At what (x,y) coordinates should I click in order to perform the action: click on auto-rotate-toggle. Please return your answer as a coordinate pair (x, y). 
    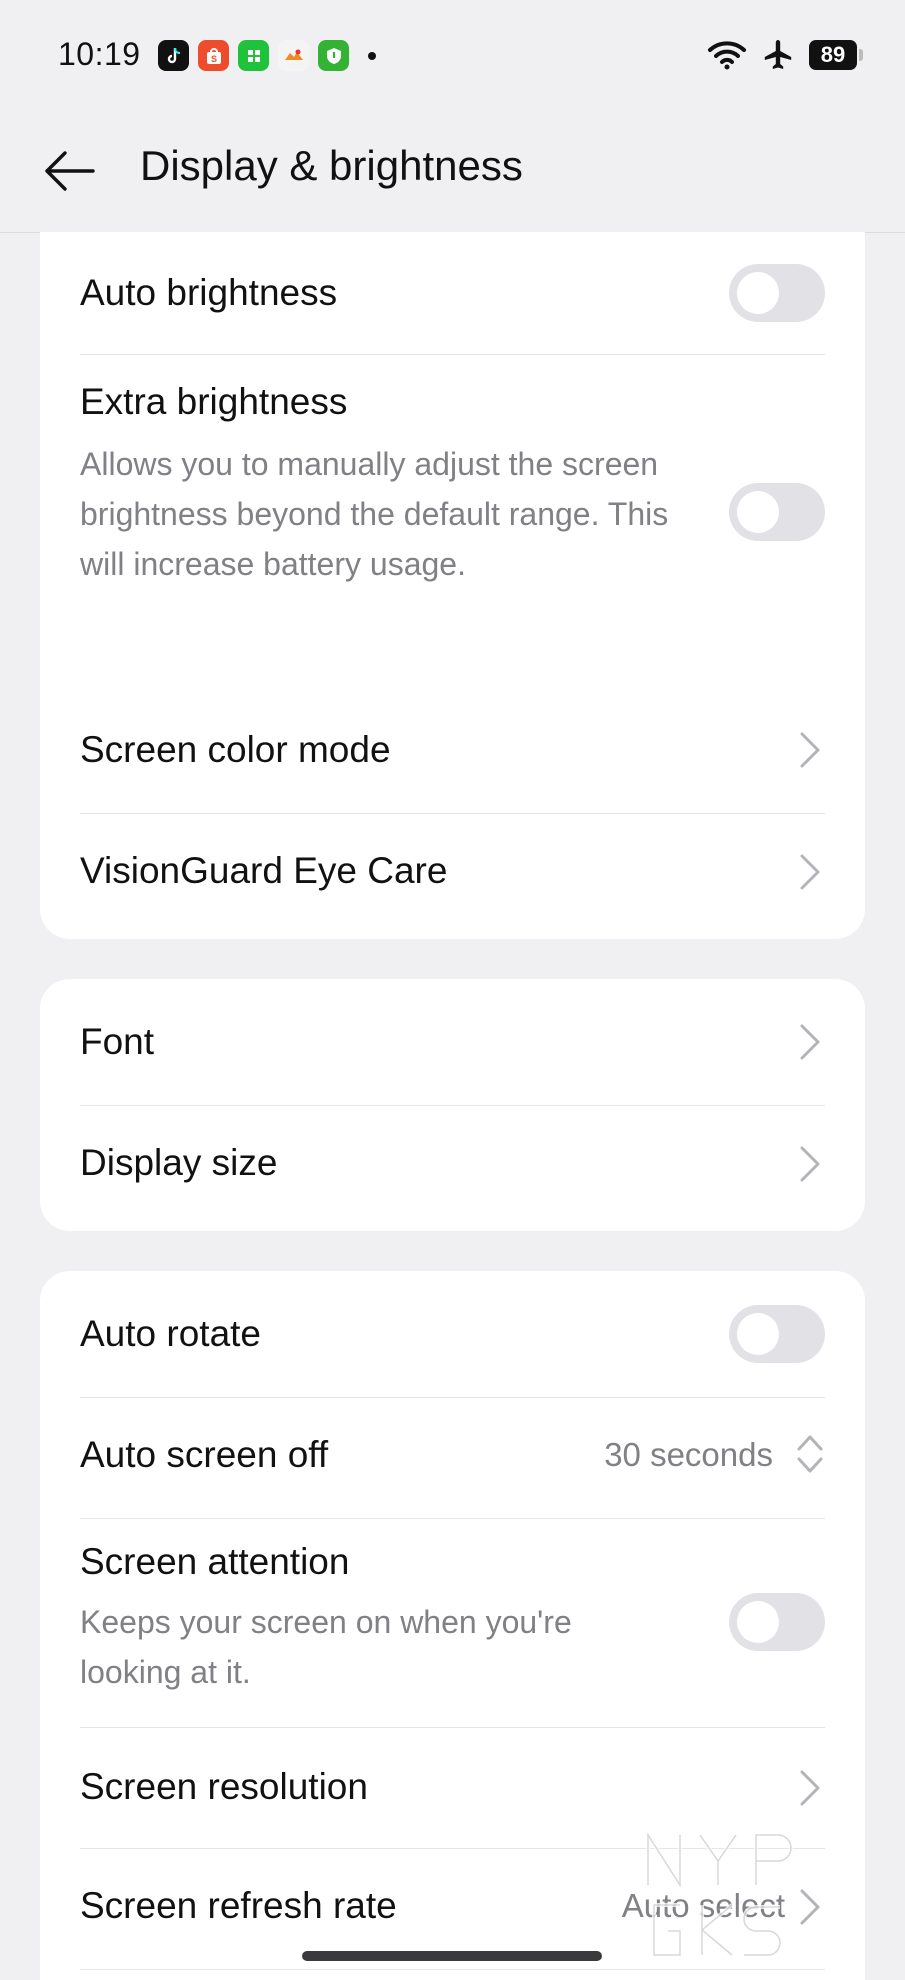
    Looking at the image, I should click on (777, 1334).